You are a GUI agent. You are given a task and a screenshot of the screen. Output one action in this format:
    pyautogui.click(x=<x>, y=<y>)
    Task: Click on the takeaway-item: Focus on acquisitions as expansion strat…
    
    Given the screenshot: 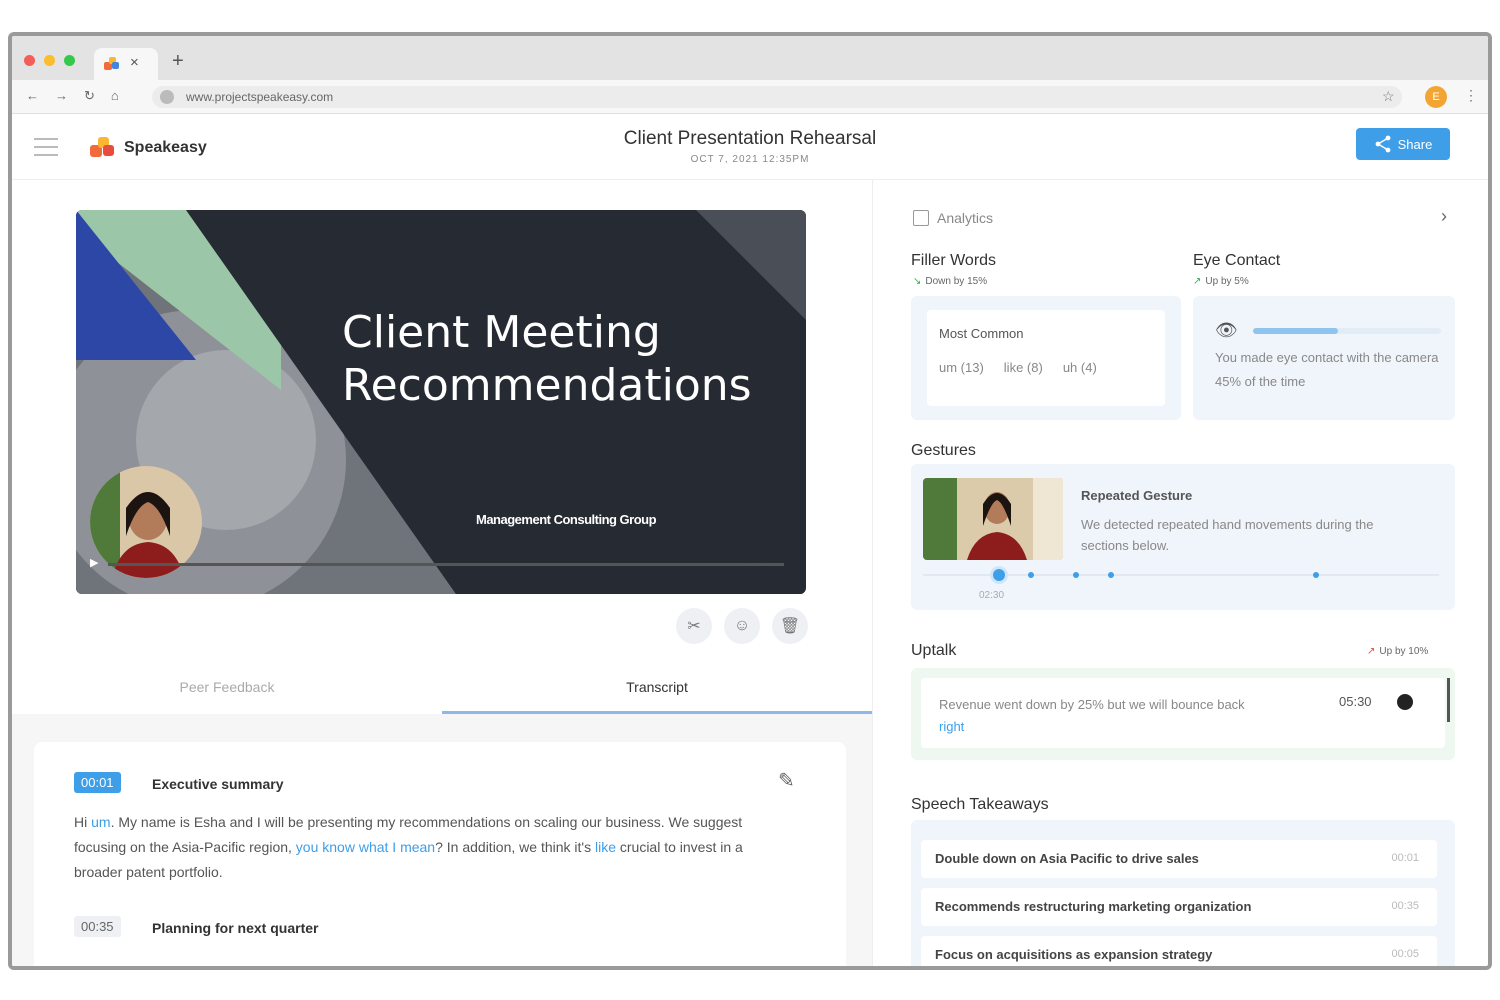 What is the action you would take?
    pyautogui.click(x=1179, y=951)
    